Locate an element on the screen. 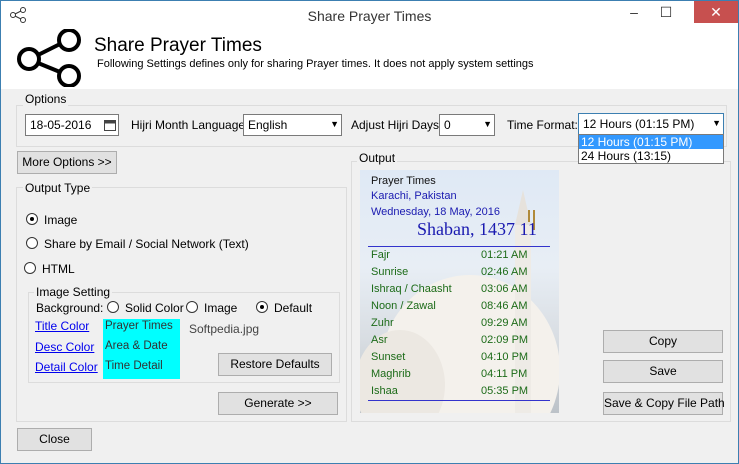 Image resolution: width=739 pixels, height=464 pixels. options-label: Options is located at coordinates (46, 99).